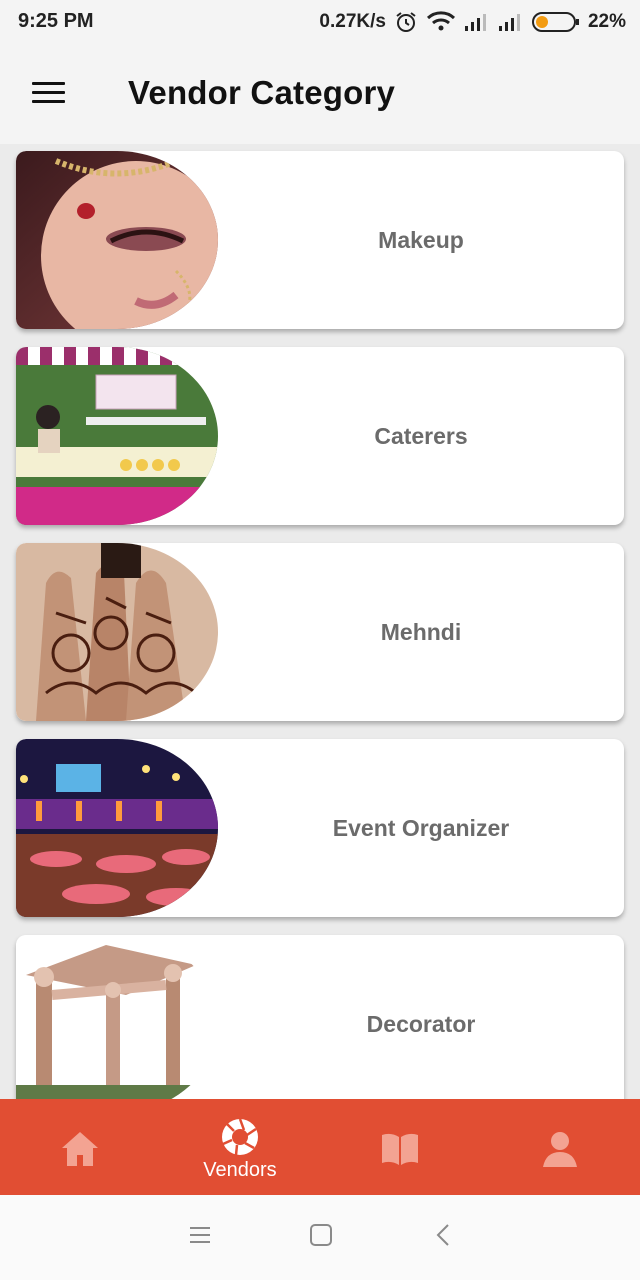  I want to click on status-icons: 0.27K/s 22%, so click(472, 22).